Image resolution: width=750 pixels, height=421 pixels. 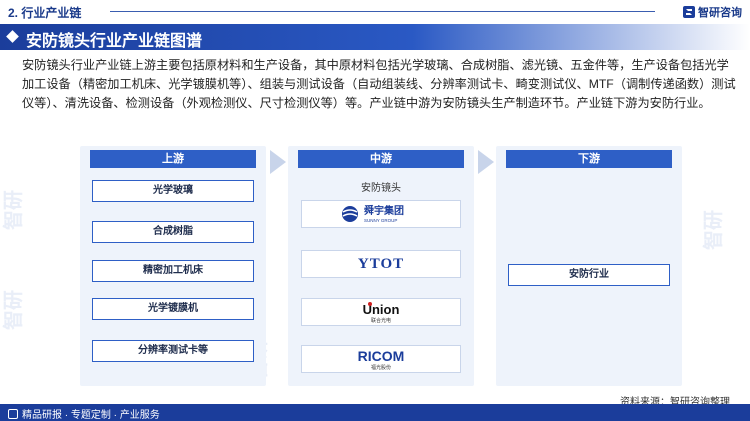 I want to click on footer-bar: 精品研报 · 专题定制 · 产业服务, so click(x=375, y=412).